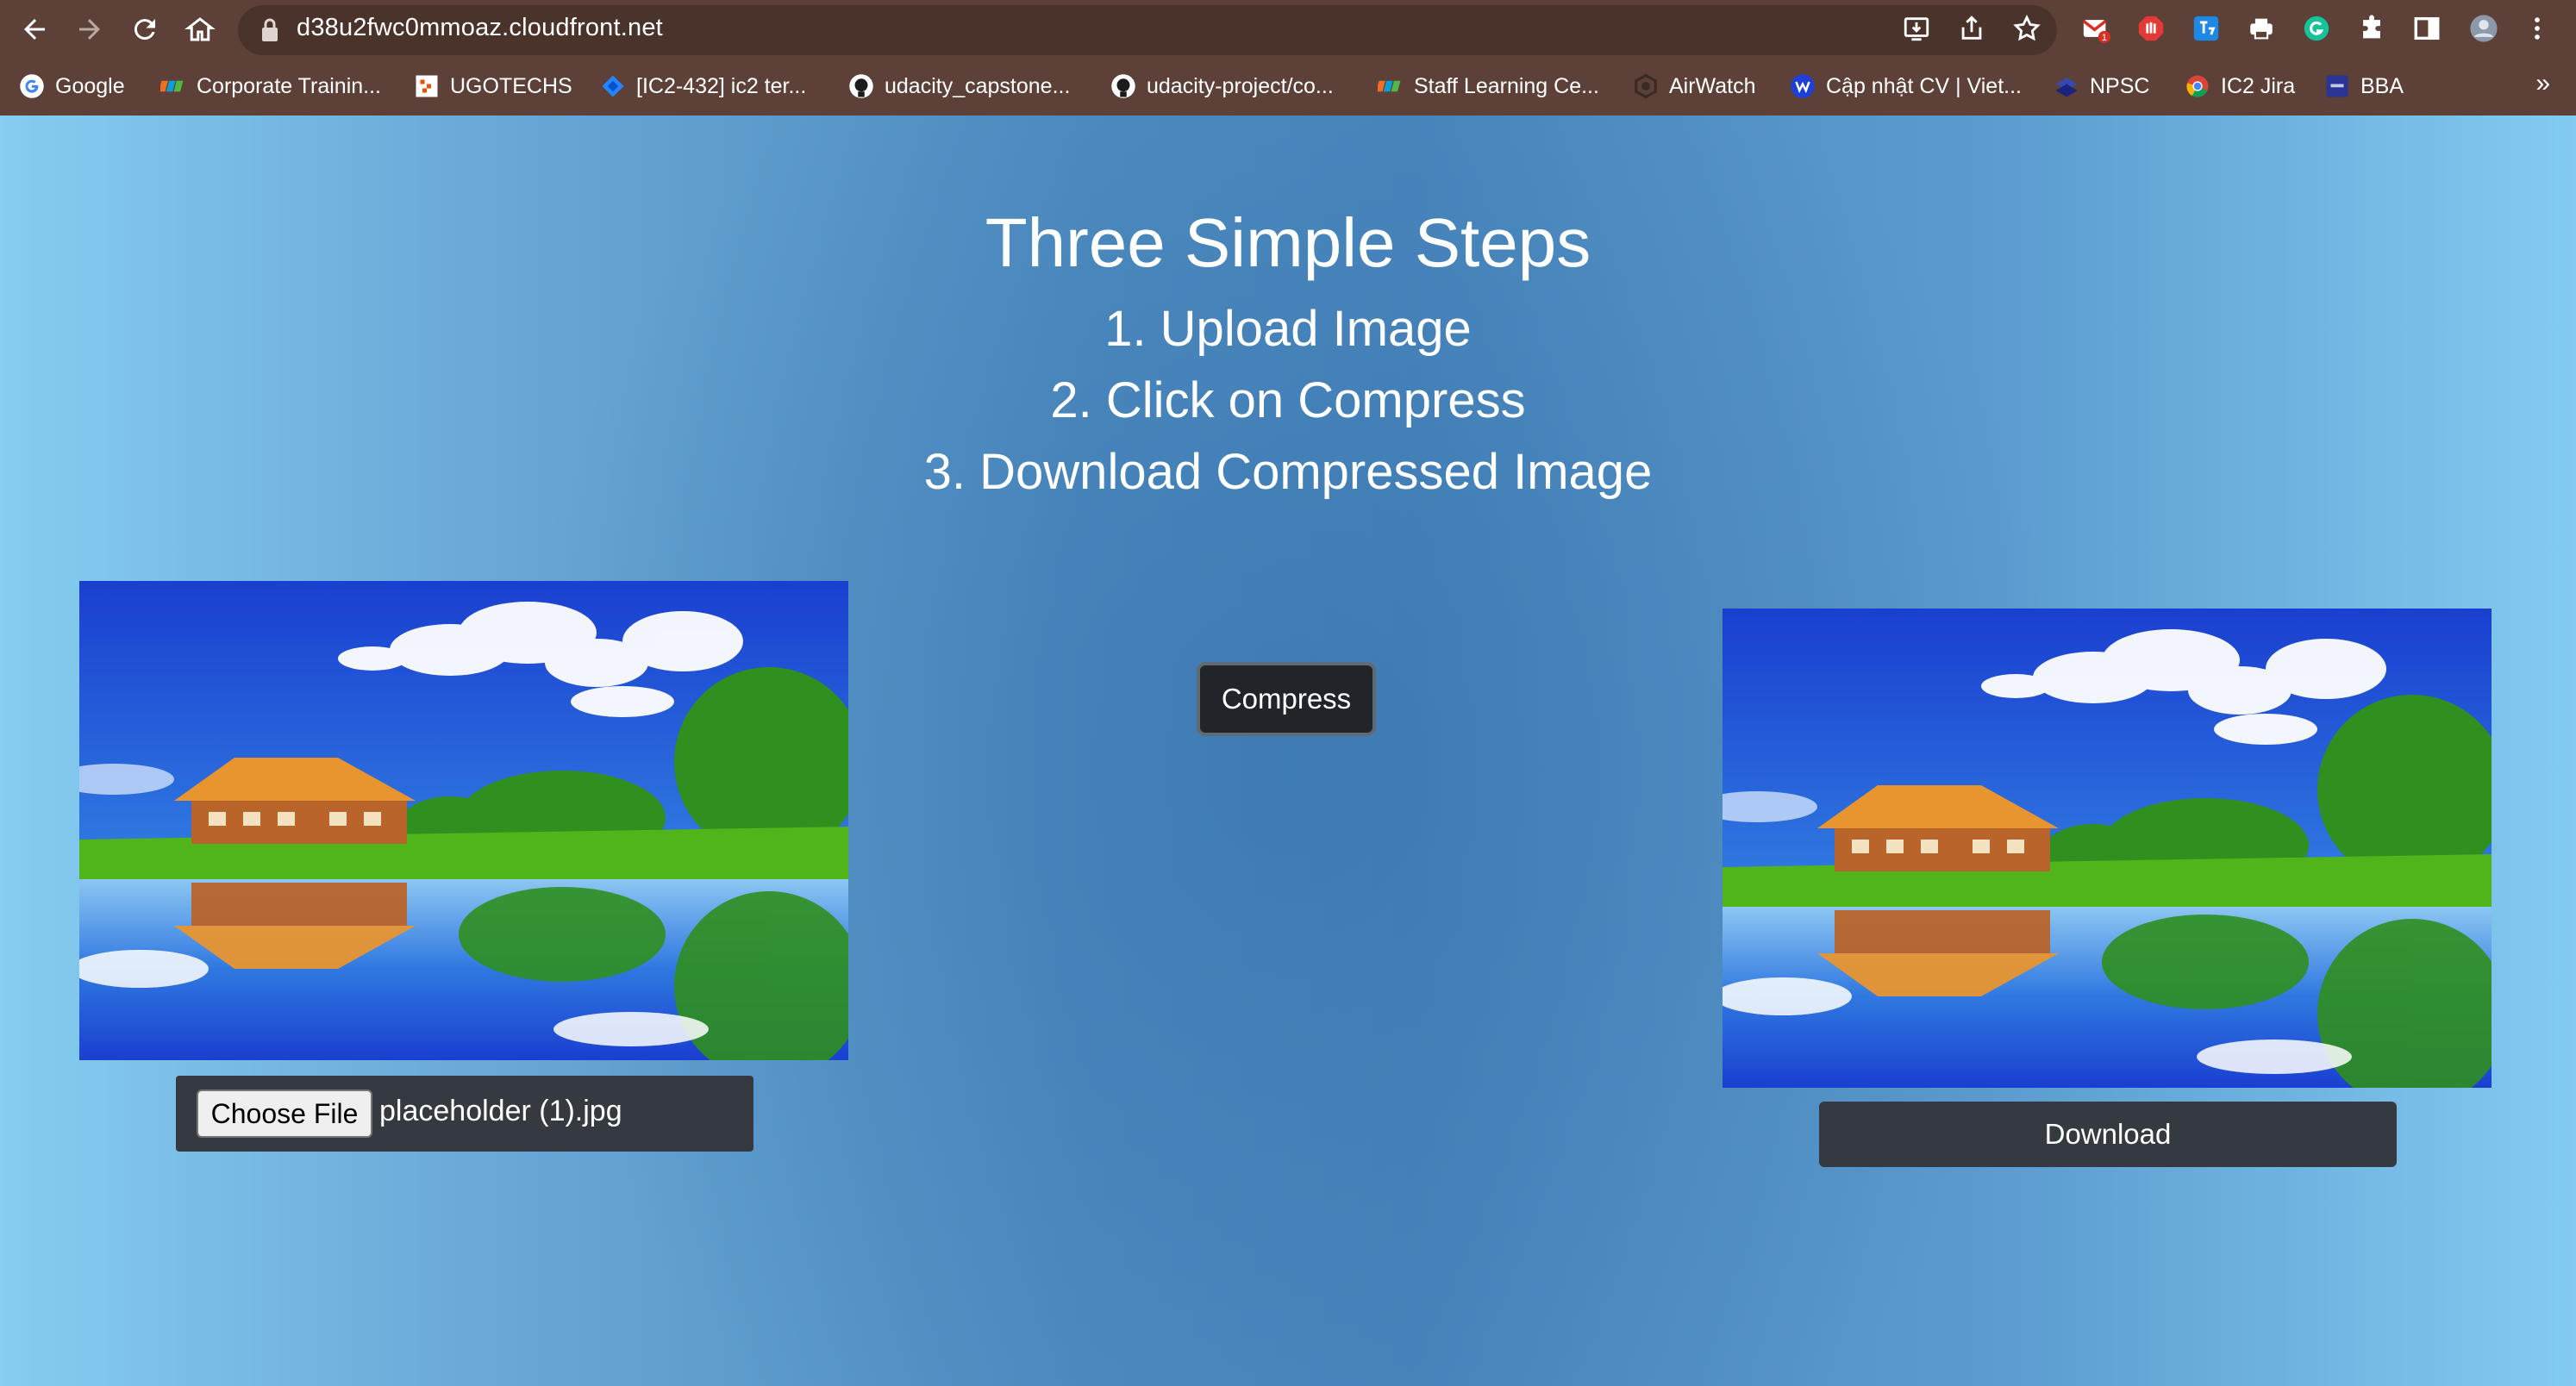 This screenshot has width=2576, height=1386. I want to click on bookmark-label: BBA, so click(2382, 85).